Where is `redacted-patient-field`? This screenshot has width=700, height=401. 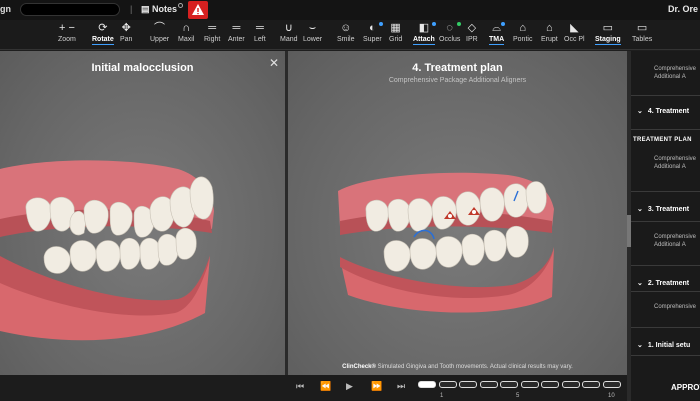
redacted-patient-field is located at coordinates (70, 9).